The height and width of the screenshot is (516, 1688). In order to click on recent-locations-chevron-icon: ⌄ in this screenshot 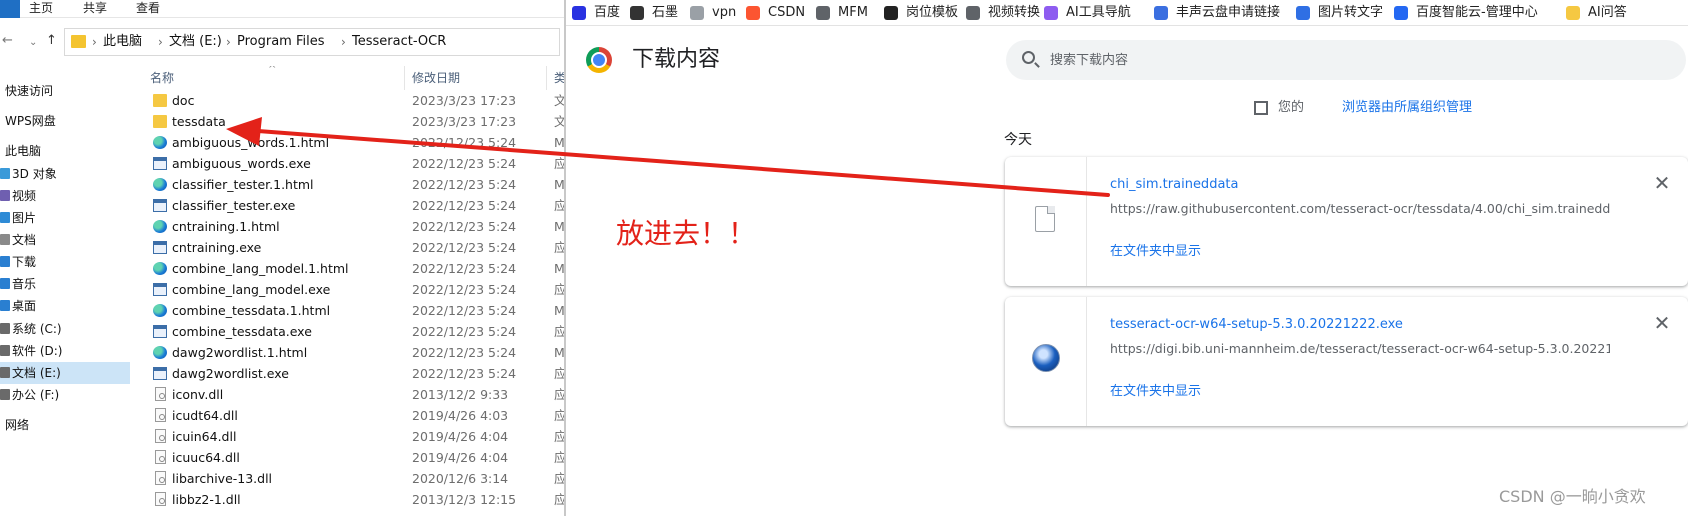, I will do `click(33, 43)`.